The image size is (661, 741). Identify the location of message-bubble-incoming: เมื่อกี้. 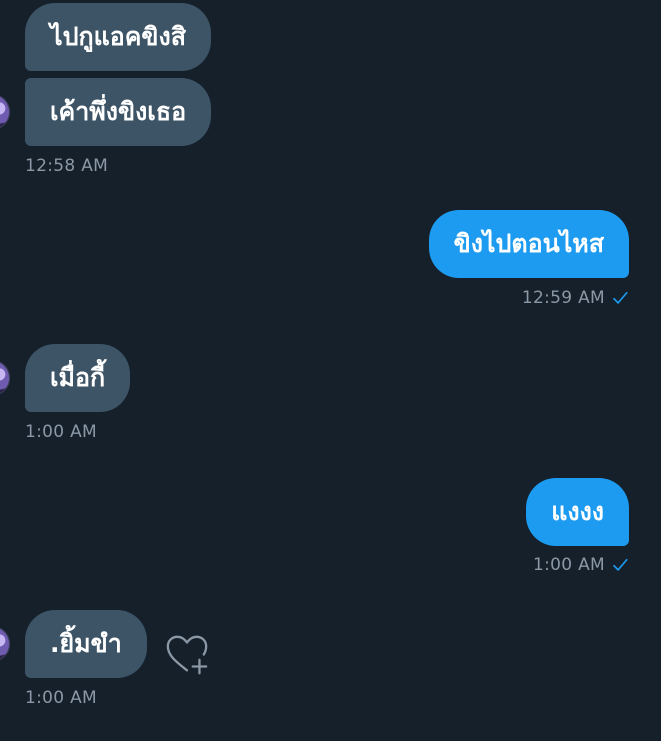
(78, 378).